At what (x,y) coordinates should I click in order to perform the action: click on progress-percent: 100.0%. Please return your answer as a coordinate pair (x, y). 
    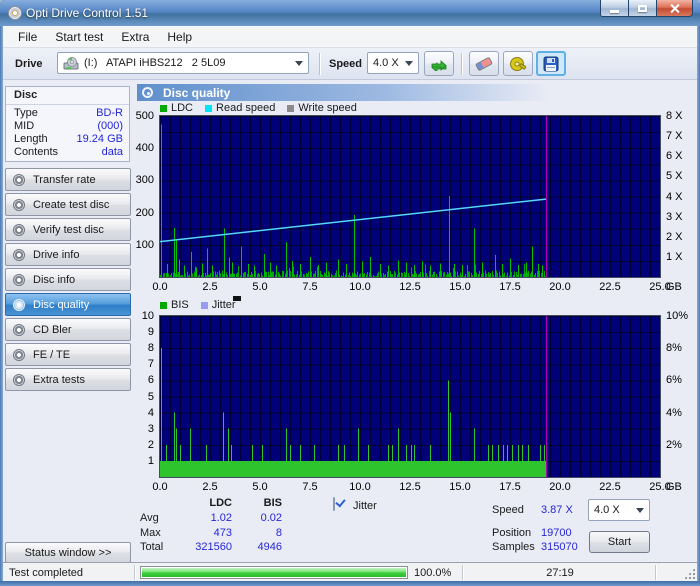
    Looking at the image, I should click on (433, 573).